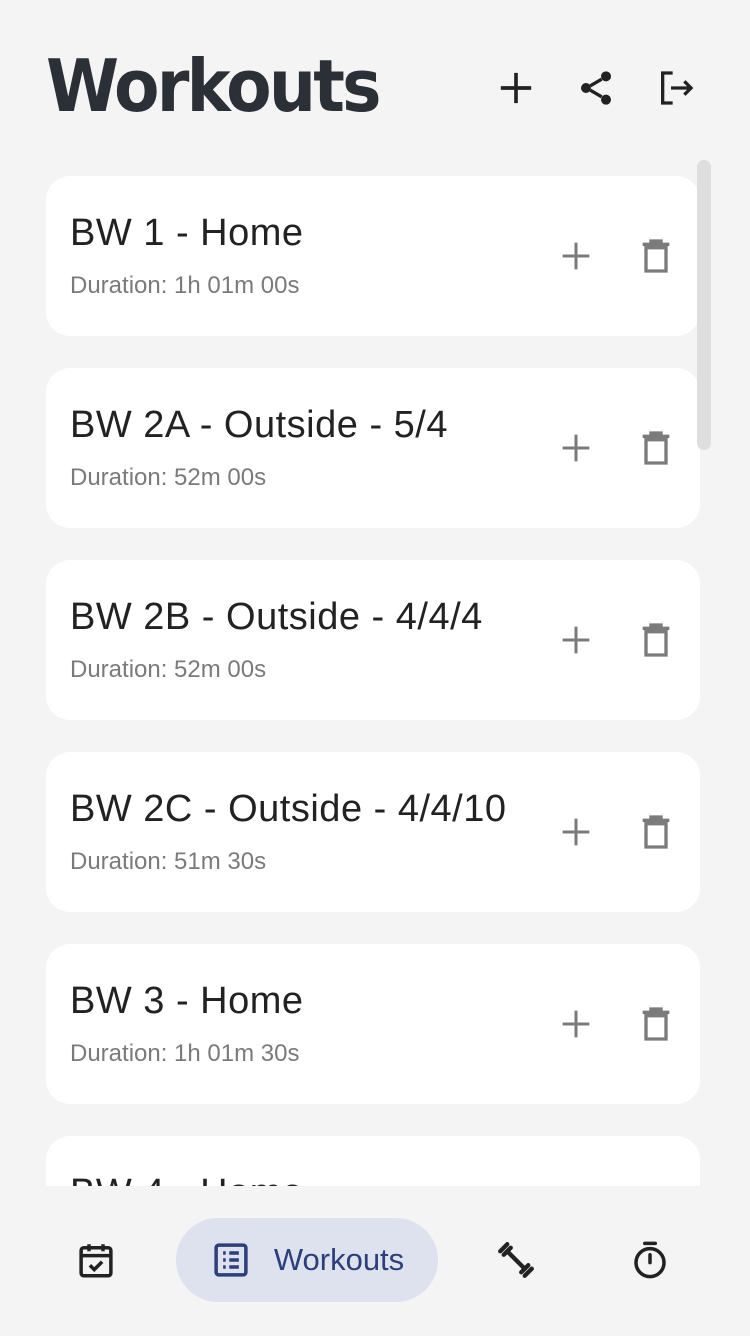 The image size is (750, 1336). I want to click on share-icon, so click(596, 88).